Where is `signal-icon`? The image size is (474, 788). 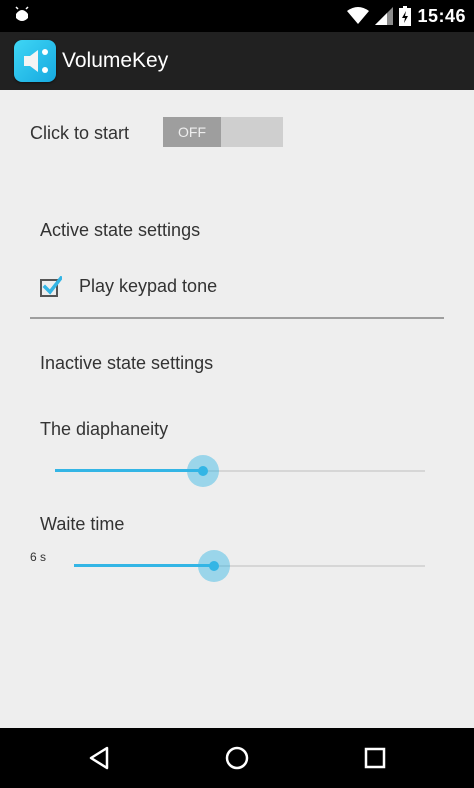
signal-icon is located at coordinates (384, 16).